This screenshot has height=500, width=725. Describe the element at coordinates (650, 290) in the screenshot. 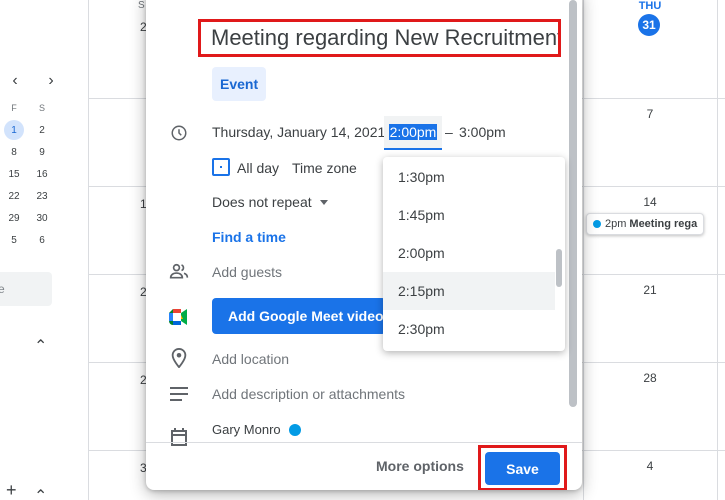

I see `day-number: 21` at that location.